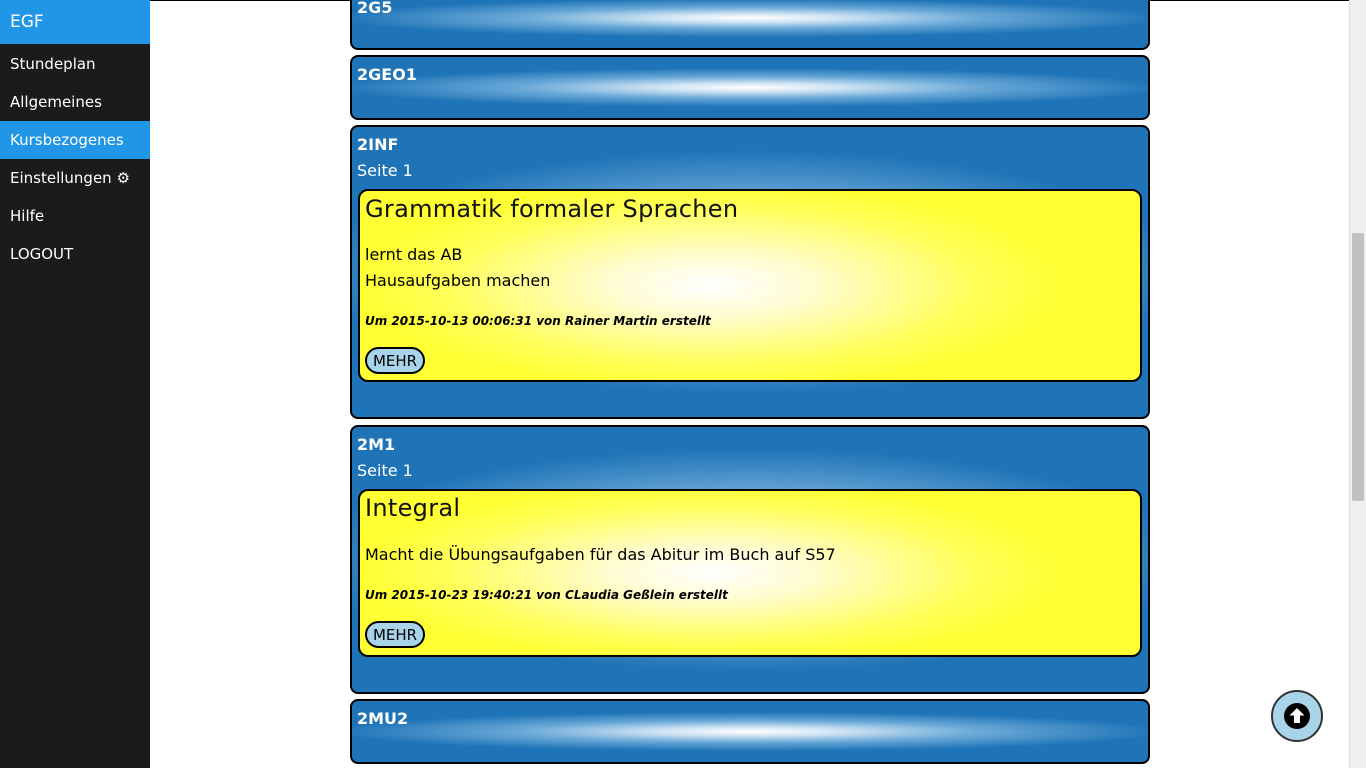 The image size is (1366, 768). What do you see at coordinates (75, 102) in the screenshot?
I see `sidebar-item-allgemeines: Allgemeines` at bounding box center [75, 102].